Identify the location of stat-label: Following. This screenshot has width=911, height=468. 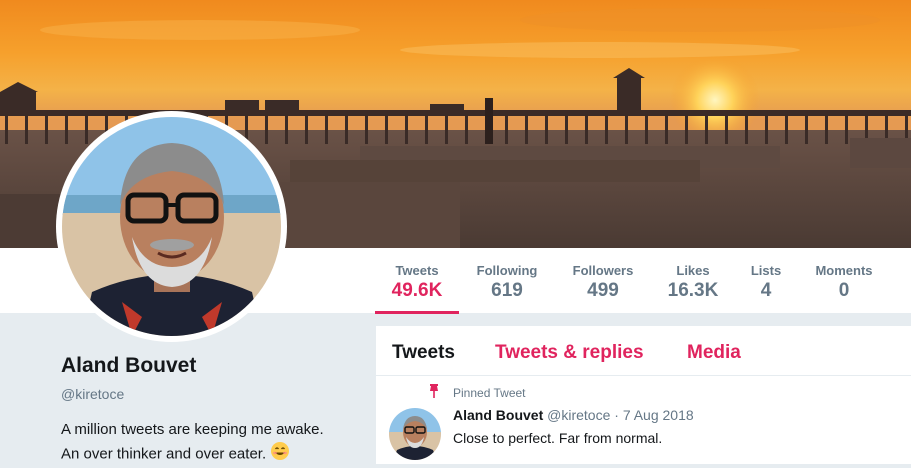
(507, 270).